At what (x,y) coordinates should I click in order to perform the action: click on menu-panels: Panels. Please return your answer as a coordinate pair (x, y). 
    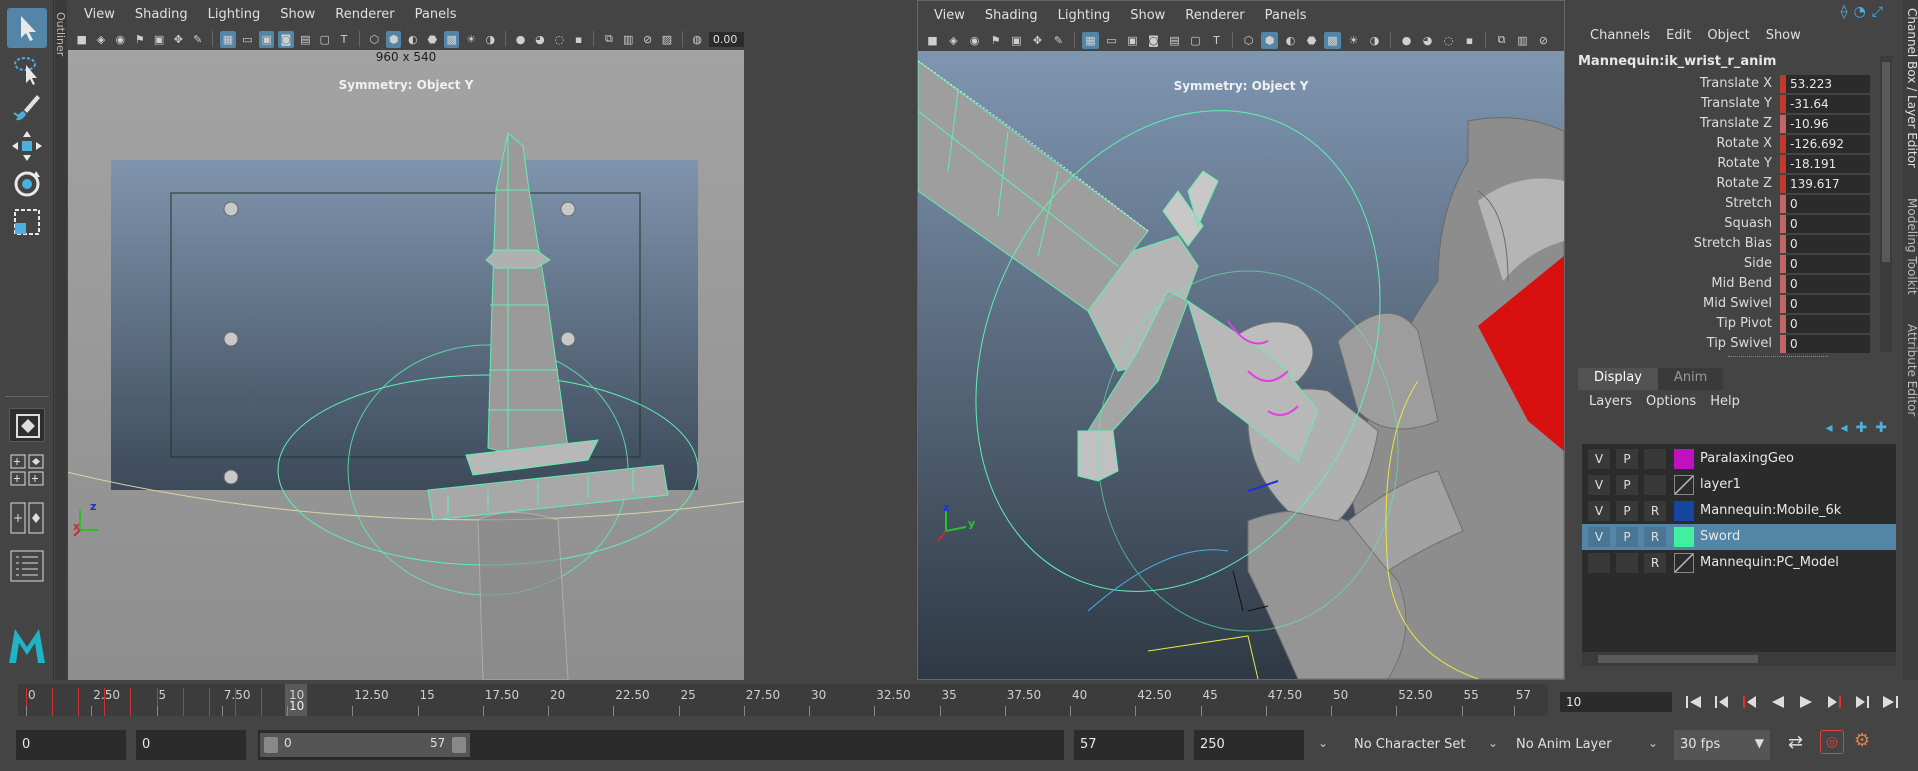
    Looking at the image, I should click on (1286, 15).